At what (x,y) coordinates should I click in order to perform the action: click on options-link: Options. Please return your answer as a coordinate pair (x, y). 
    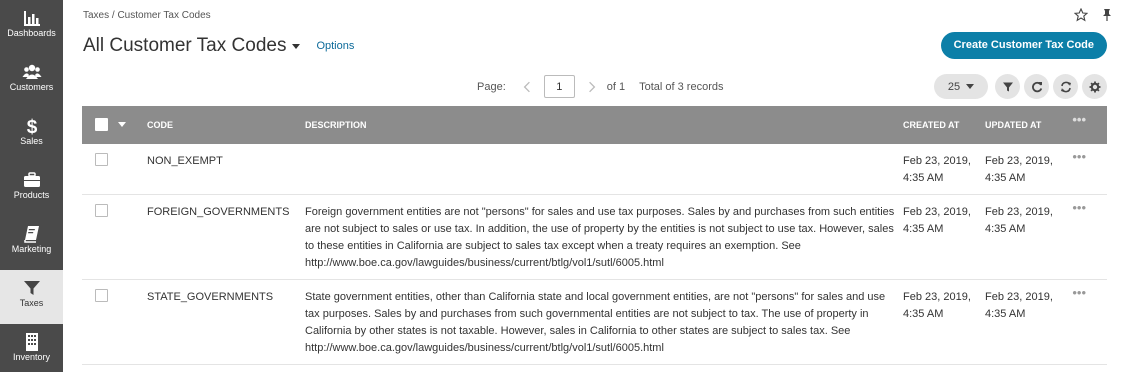
    Looking at the image, I should click on (335, 46).